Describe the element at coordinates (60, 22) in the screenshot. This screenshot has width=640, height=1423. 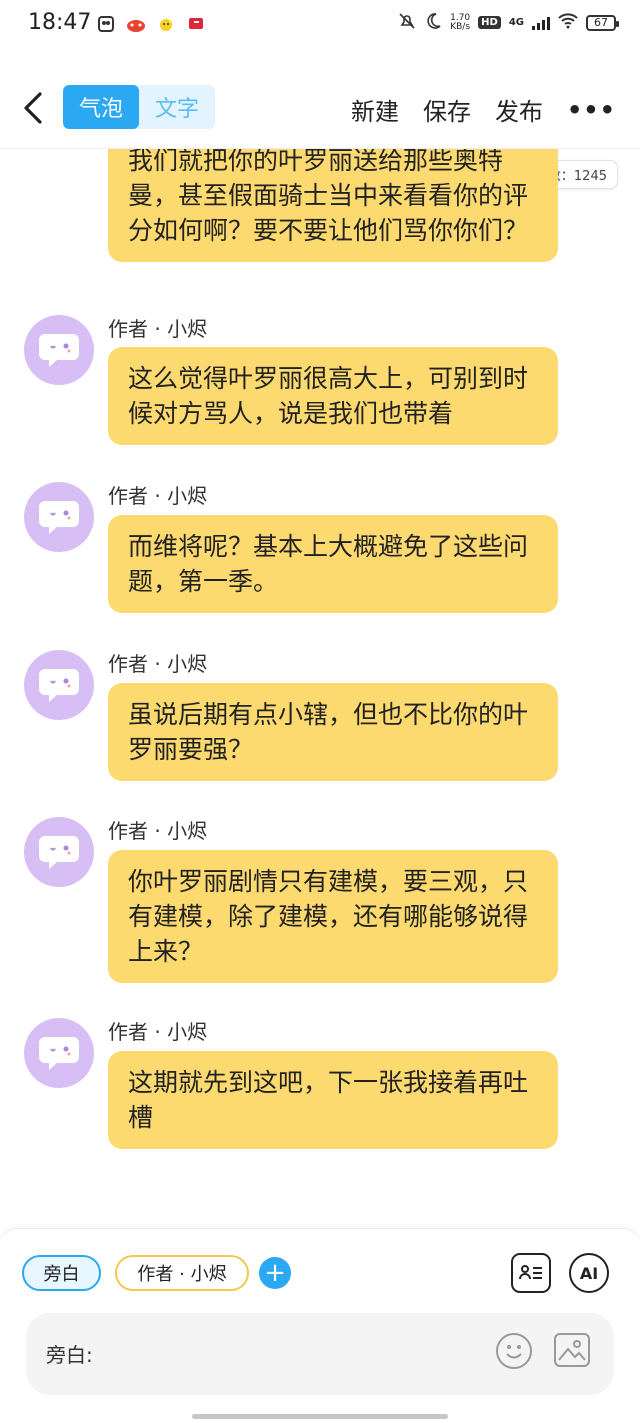
I see `status-time: 18:47` at that location.